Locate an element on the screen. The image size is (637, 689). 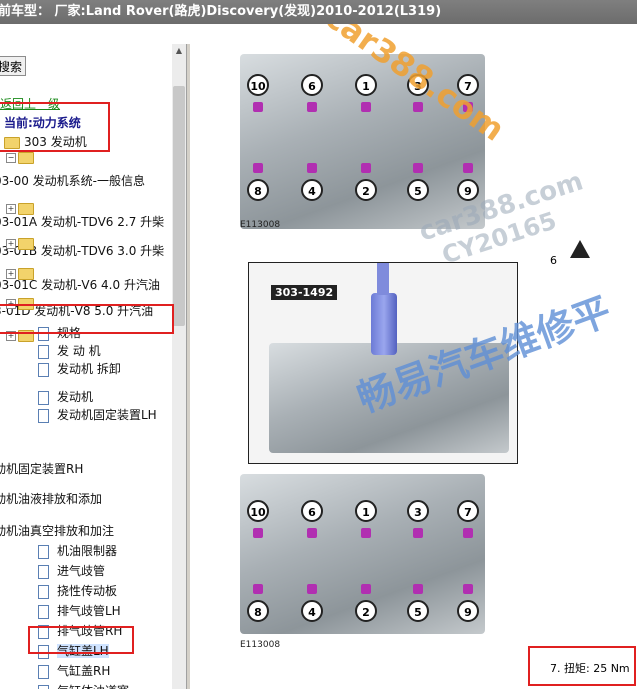
tree-scrollbar: ▲ is located at coordinates (179, 366).